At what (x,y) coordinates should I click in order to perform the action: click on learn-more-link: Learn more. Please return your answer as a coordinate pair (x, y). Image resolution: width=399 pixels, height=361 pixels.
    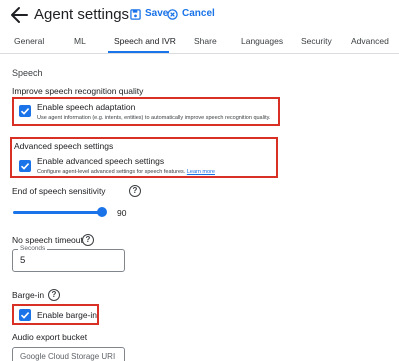
    Looking at the image, I should click on (201, 172).